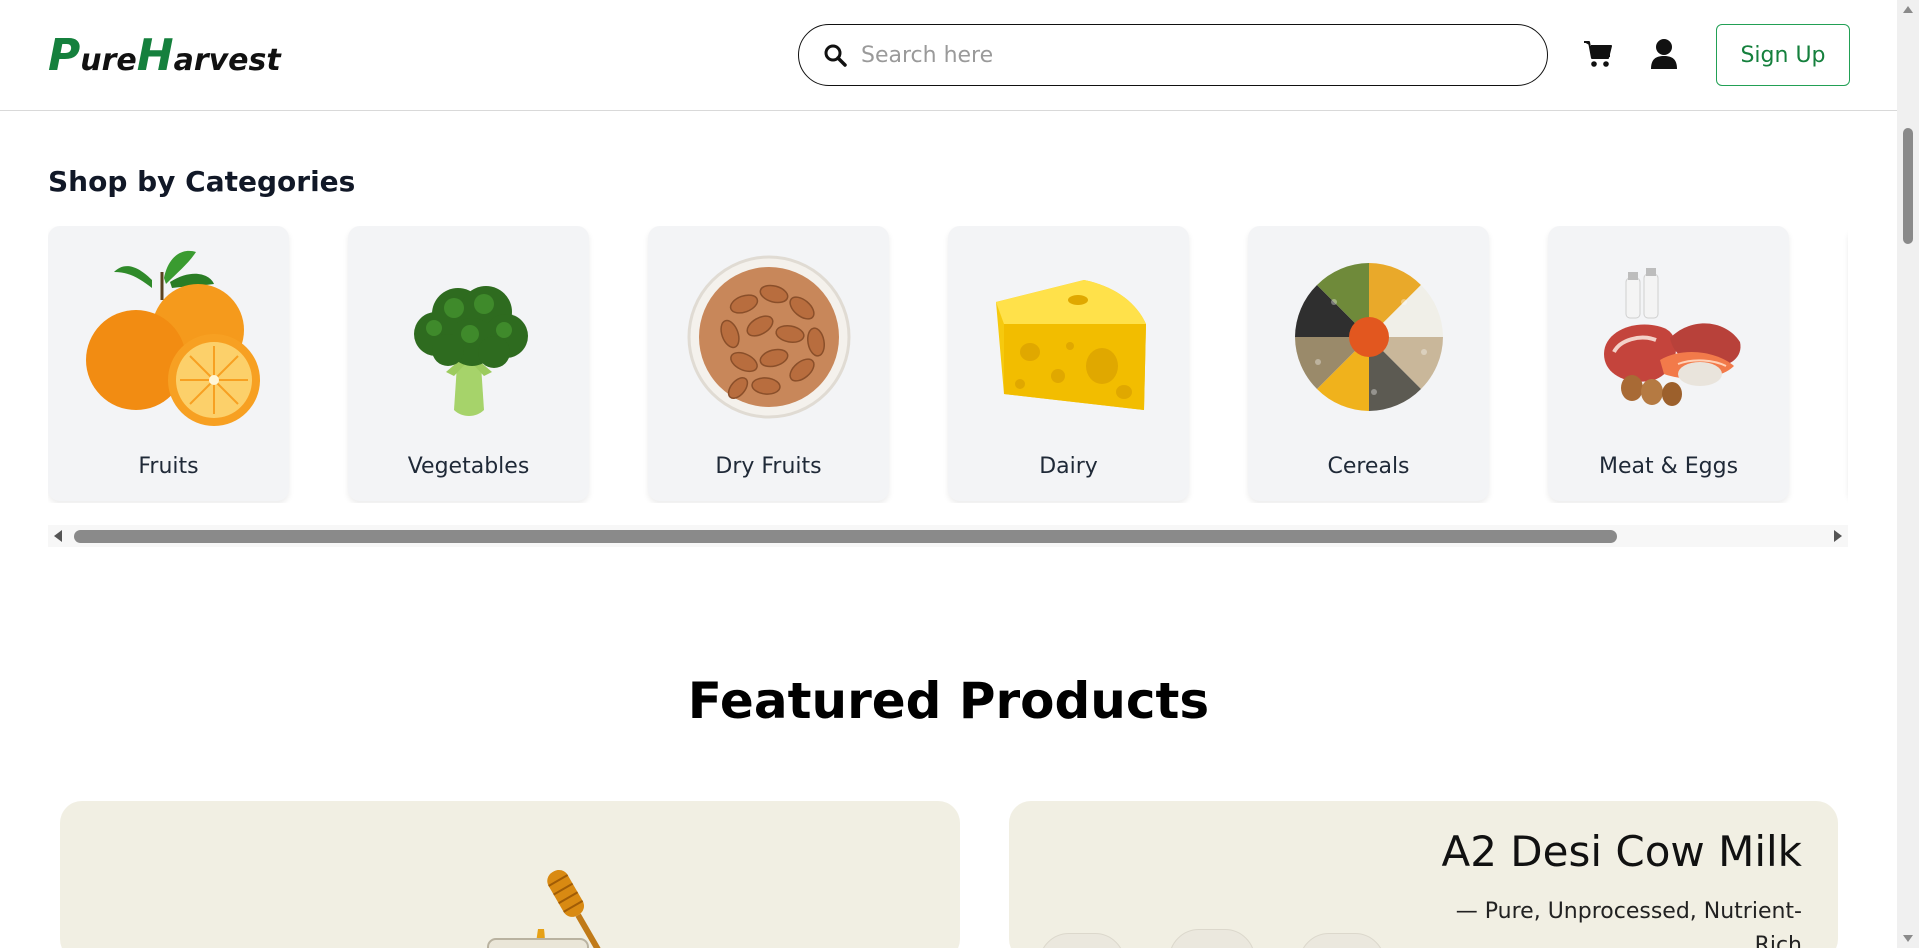 This screenshot has width=1919, height=948. What do you see at coordinates (1908, 9) in the screenshot?
I see `scroll-up-icon` at bounding box center [1908, 9].